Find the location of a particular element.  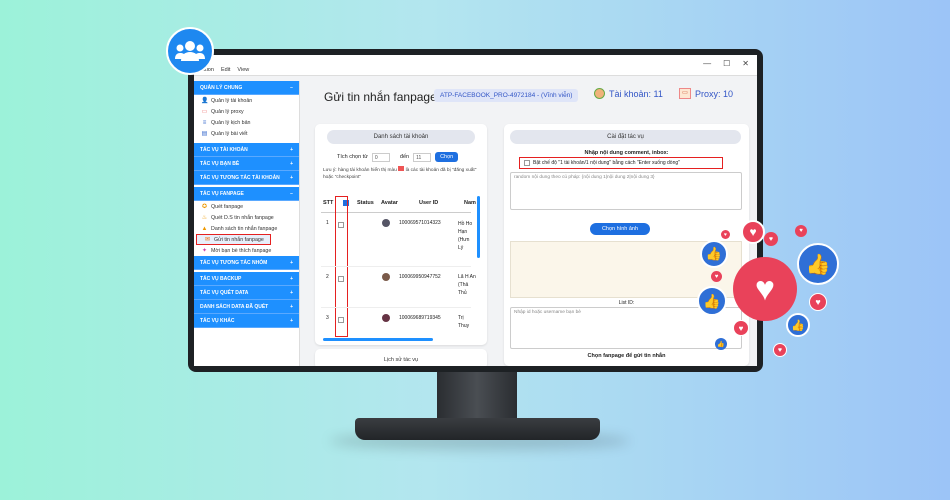

script-icon: ≡ is located at coordinates (204, 122).